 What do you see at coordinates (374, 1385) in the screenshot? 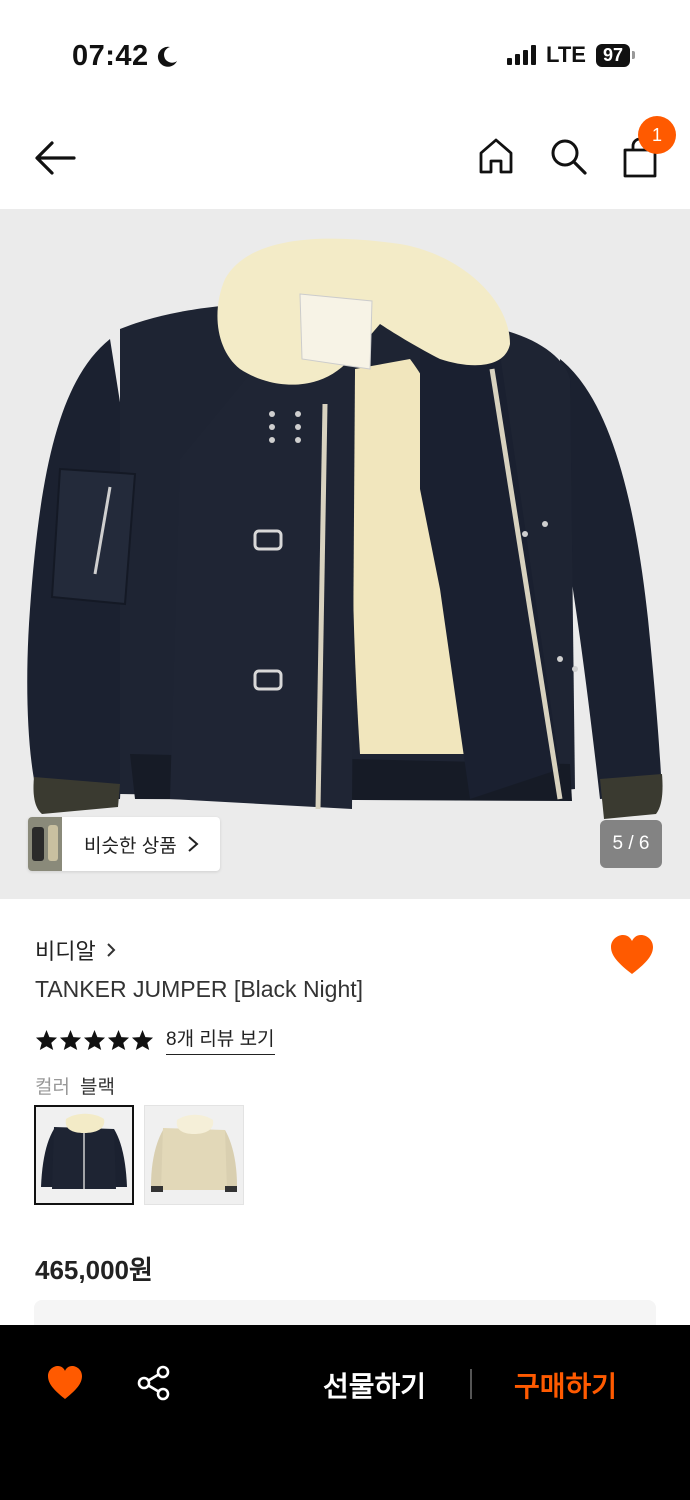
I see `gift-button: 선물하기` at bounding box center [374, 1385].